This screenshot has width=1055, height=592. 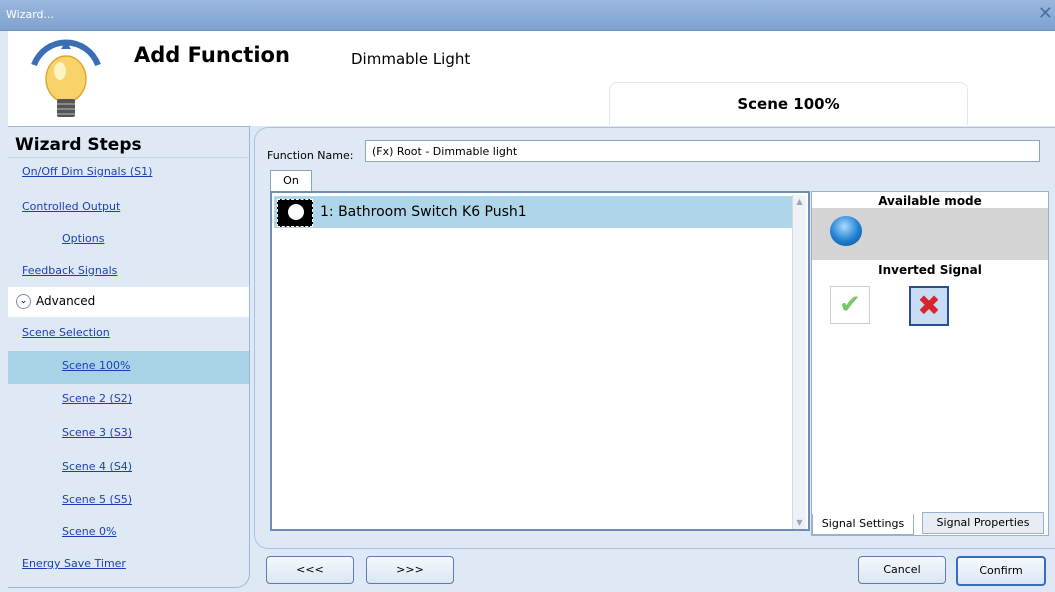 I want to click on title-bar: Wizard... ✕, so click(x=527, y=15).